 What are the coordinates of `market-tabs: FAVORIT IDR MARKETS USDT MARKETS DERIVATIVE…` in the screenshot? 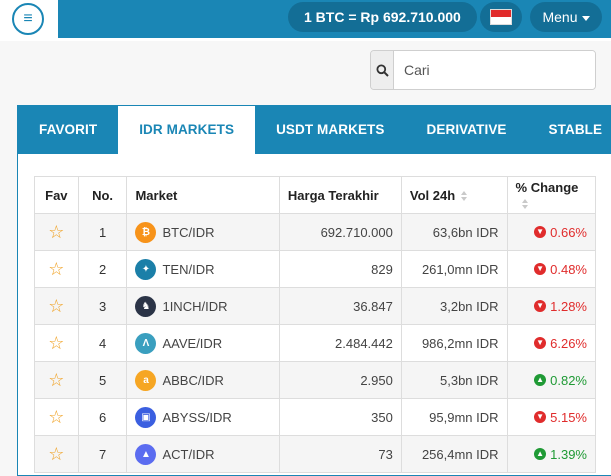 It's located at (314, 130).